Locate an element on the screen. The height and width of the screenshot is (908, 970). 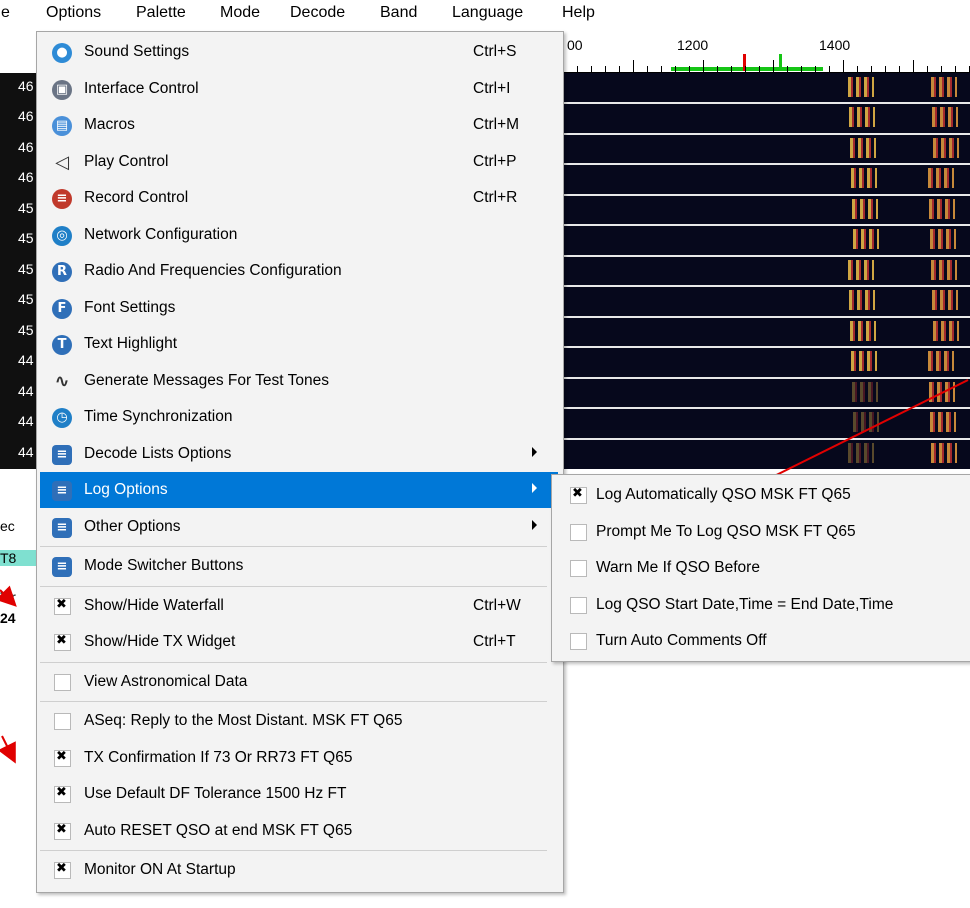
submenu-item-log-qso-start-date-time-end-date-time: Log QSO Start Date,Time = End Date,Time is located at coordinates (761, 605).